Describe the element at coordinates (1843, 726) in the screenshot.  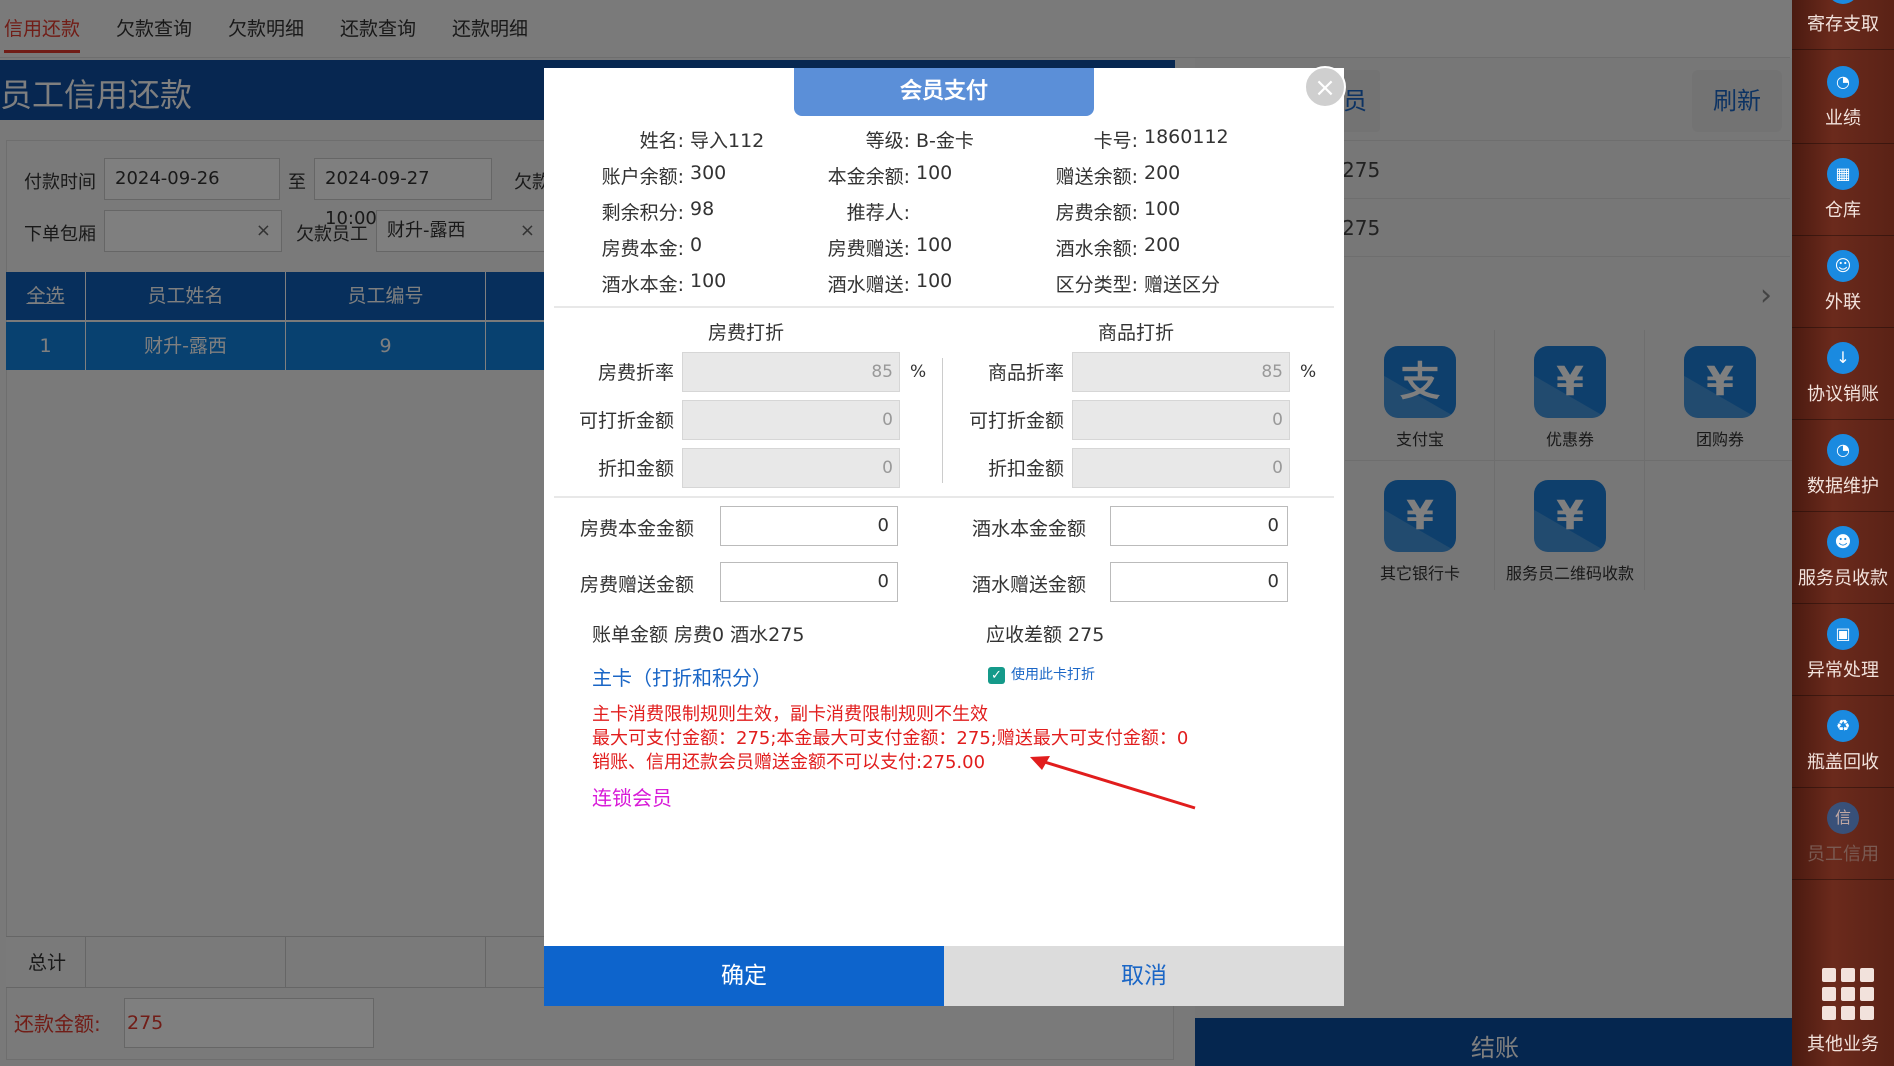
I see `recycle-icon: ♻` at that location.